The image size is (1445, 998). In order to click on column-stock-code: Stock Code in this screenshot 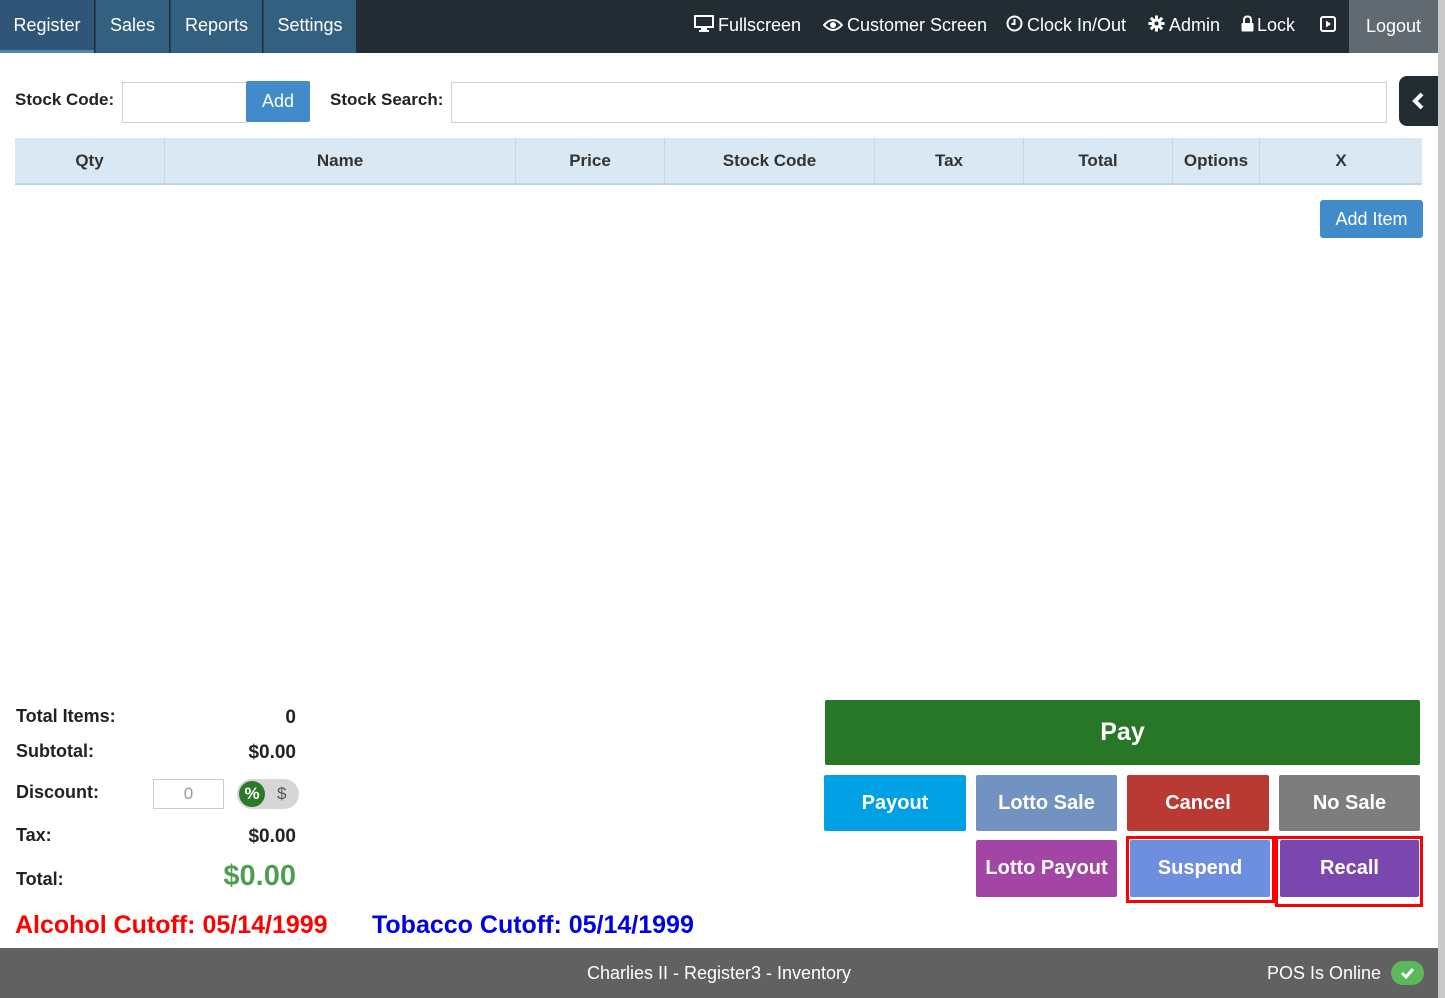, I will do `click(770, 161)`.